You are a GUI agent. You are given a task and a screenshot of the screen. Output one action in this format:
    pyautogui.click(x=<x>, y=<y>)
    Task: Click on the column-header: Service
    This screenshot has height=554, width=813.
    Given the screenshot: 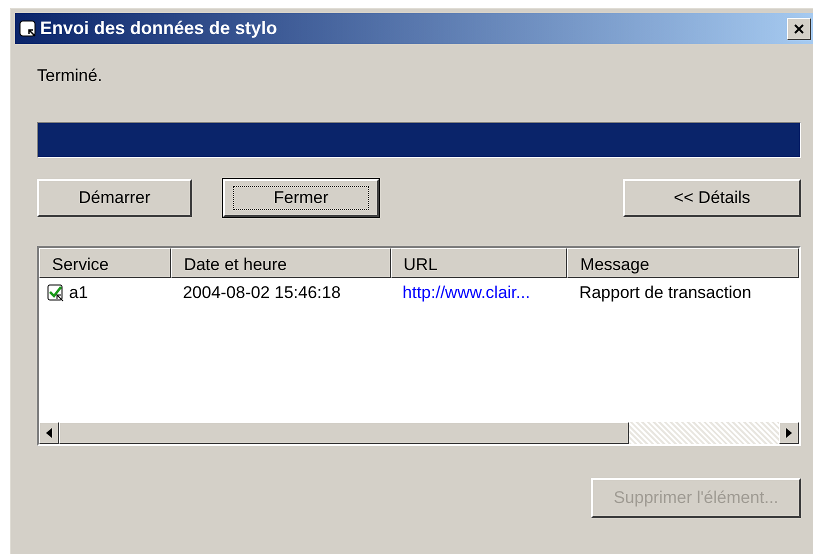 What is the action you would take?
    pyautogui.click(x=105, y=263)
    